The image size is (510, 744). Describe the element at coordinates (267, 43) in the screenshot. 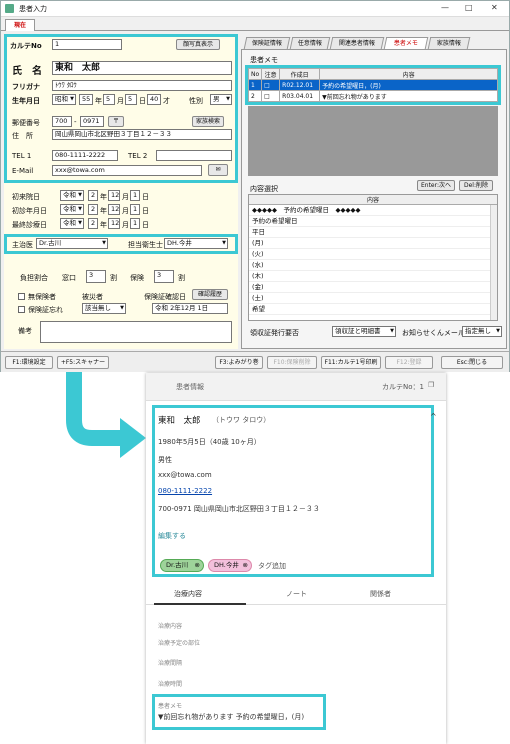

I see `tab-insurance: 保険証情報` at that location.